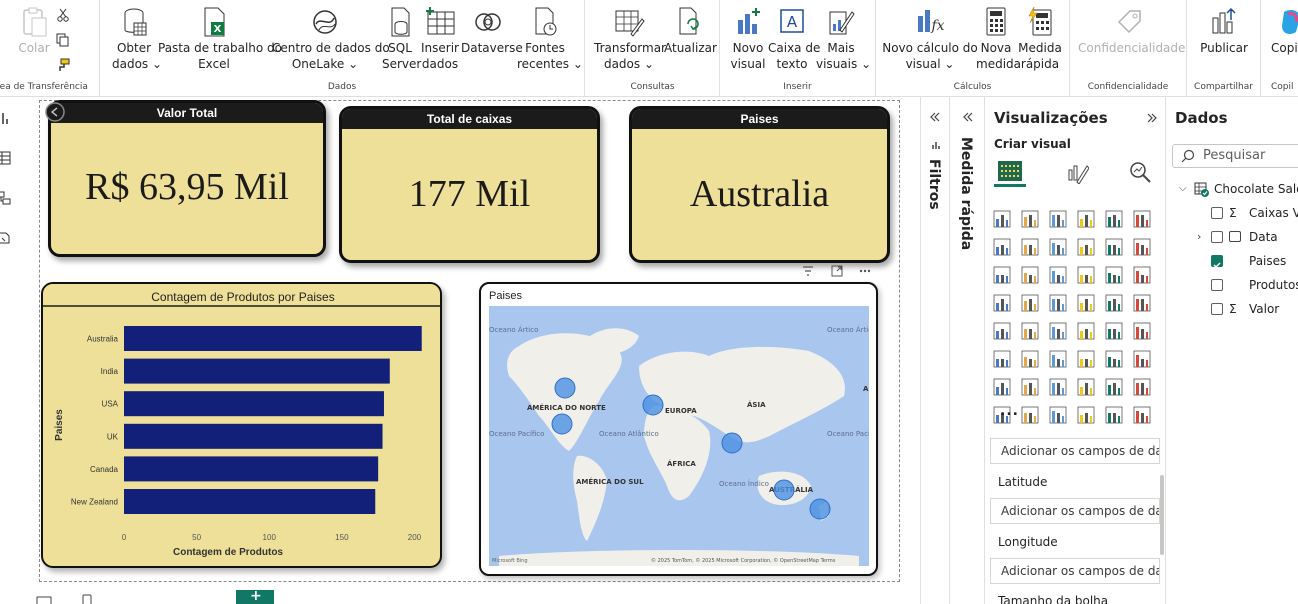 Image resolution: width=1298 pixels, height=604 pixels. I want to click on bar-australia, so click(273, 338).